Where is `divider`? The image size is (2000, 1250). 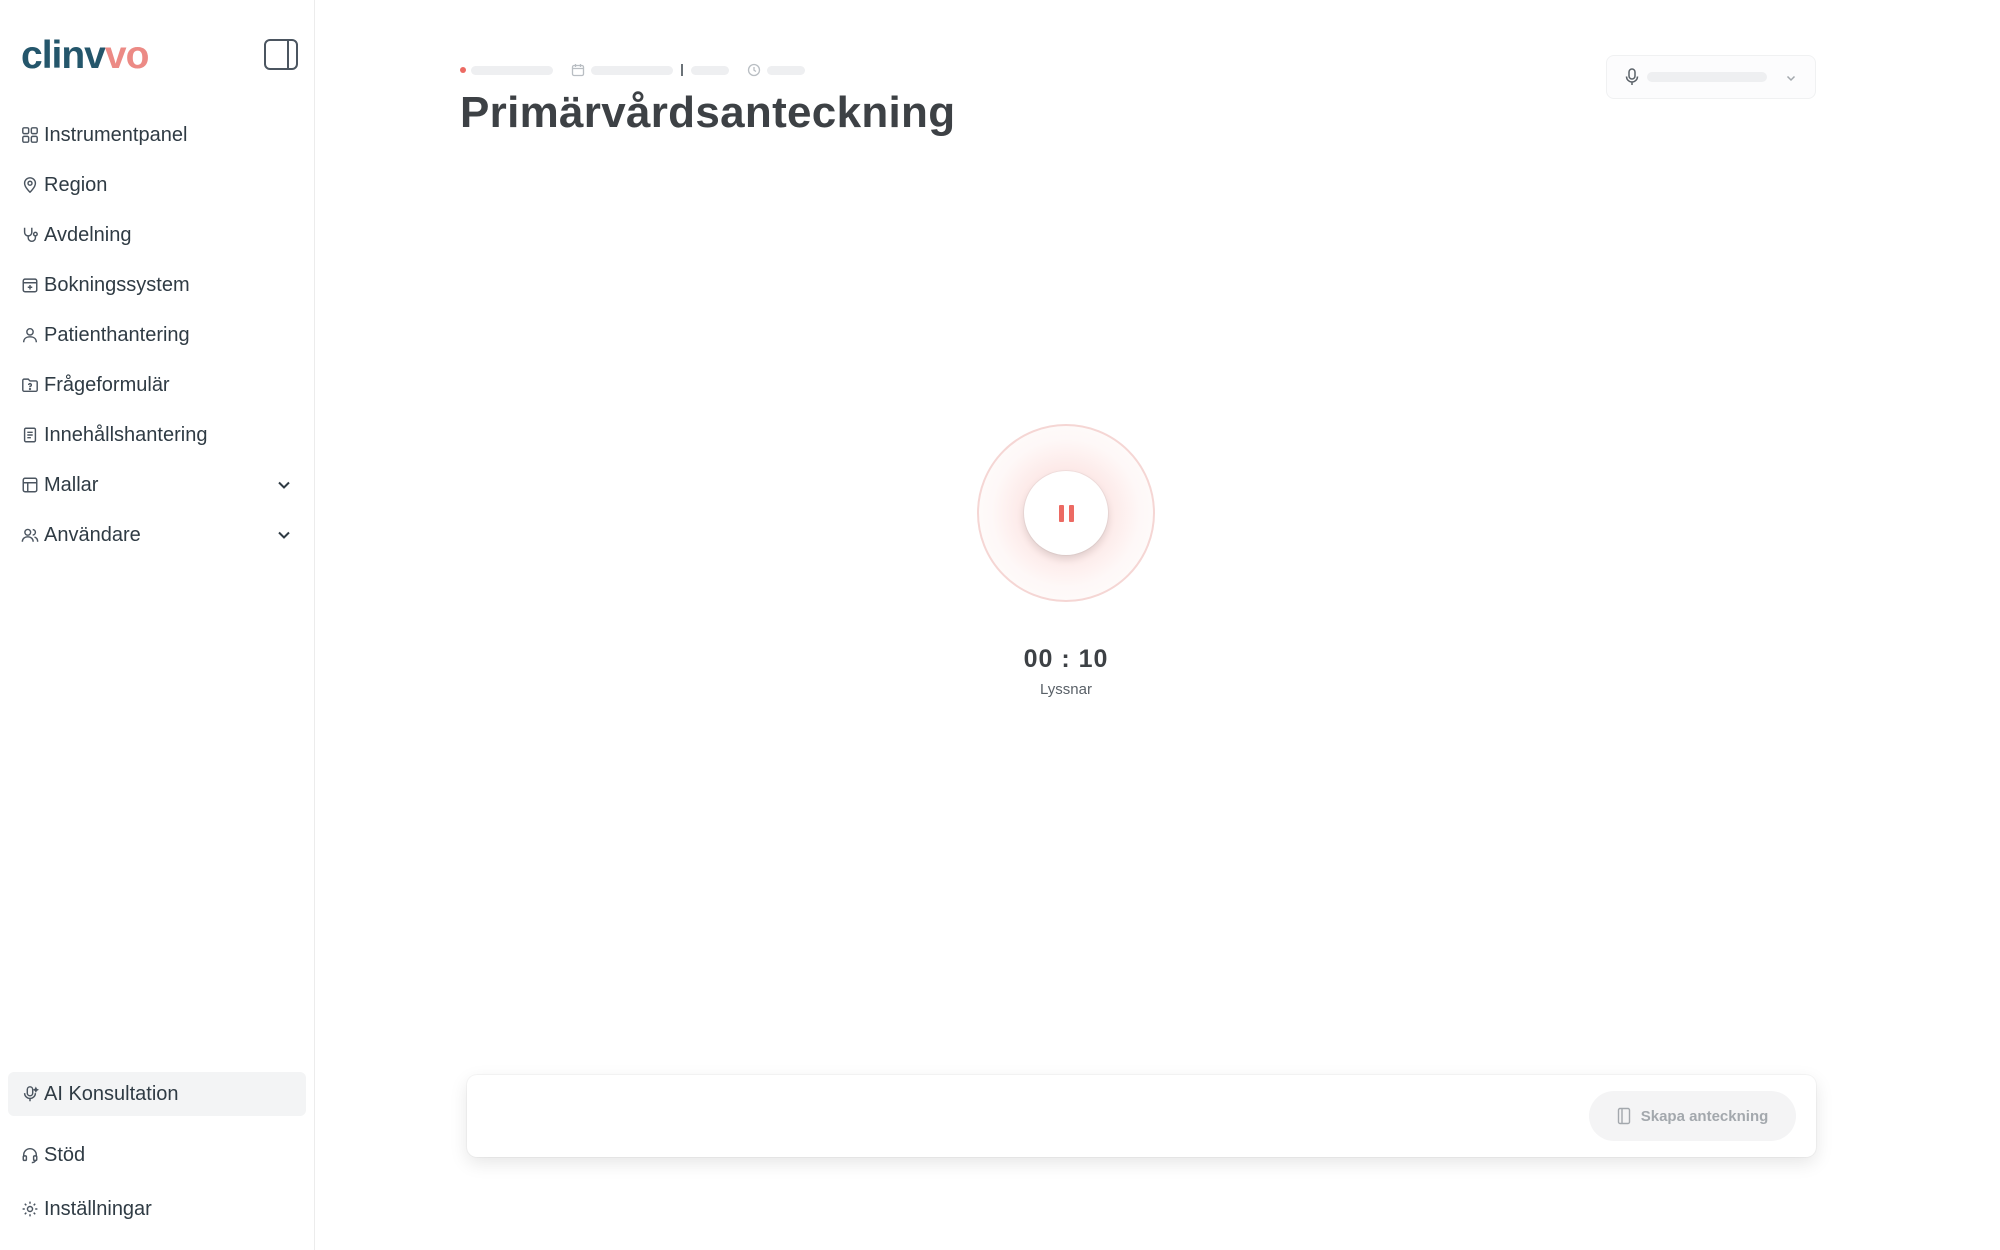
divider is located at coordinates (682, 70).